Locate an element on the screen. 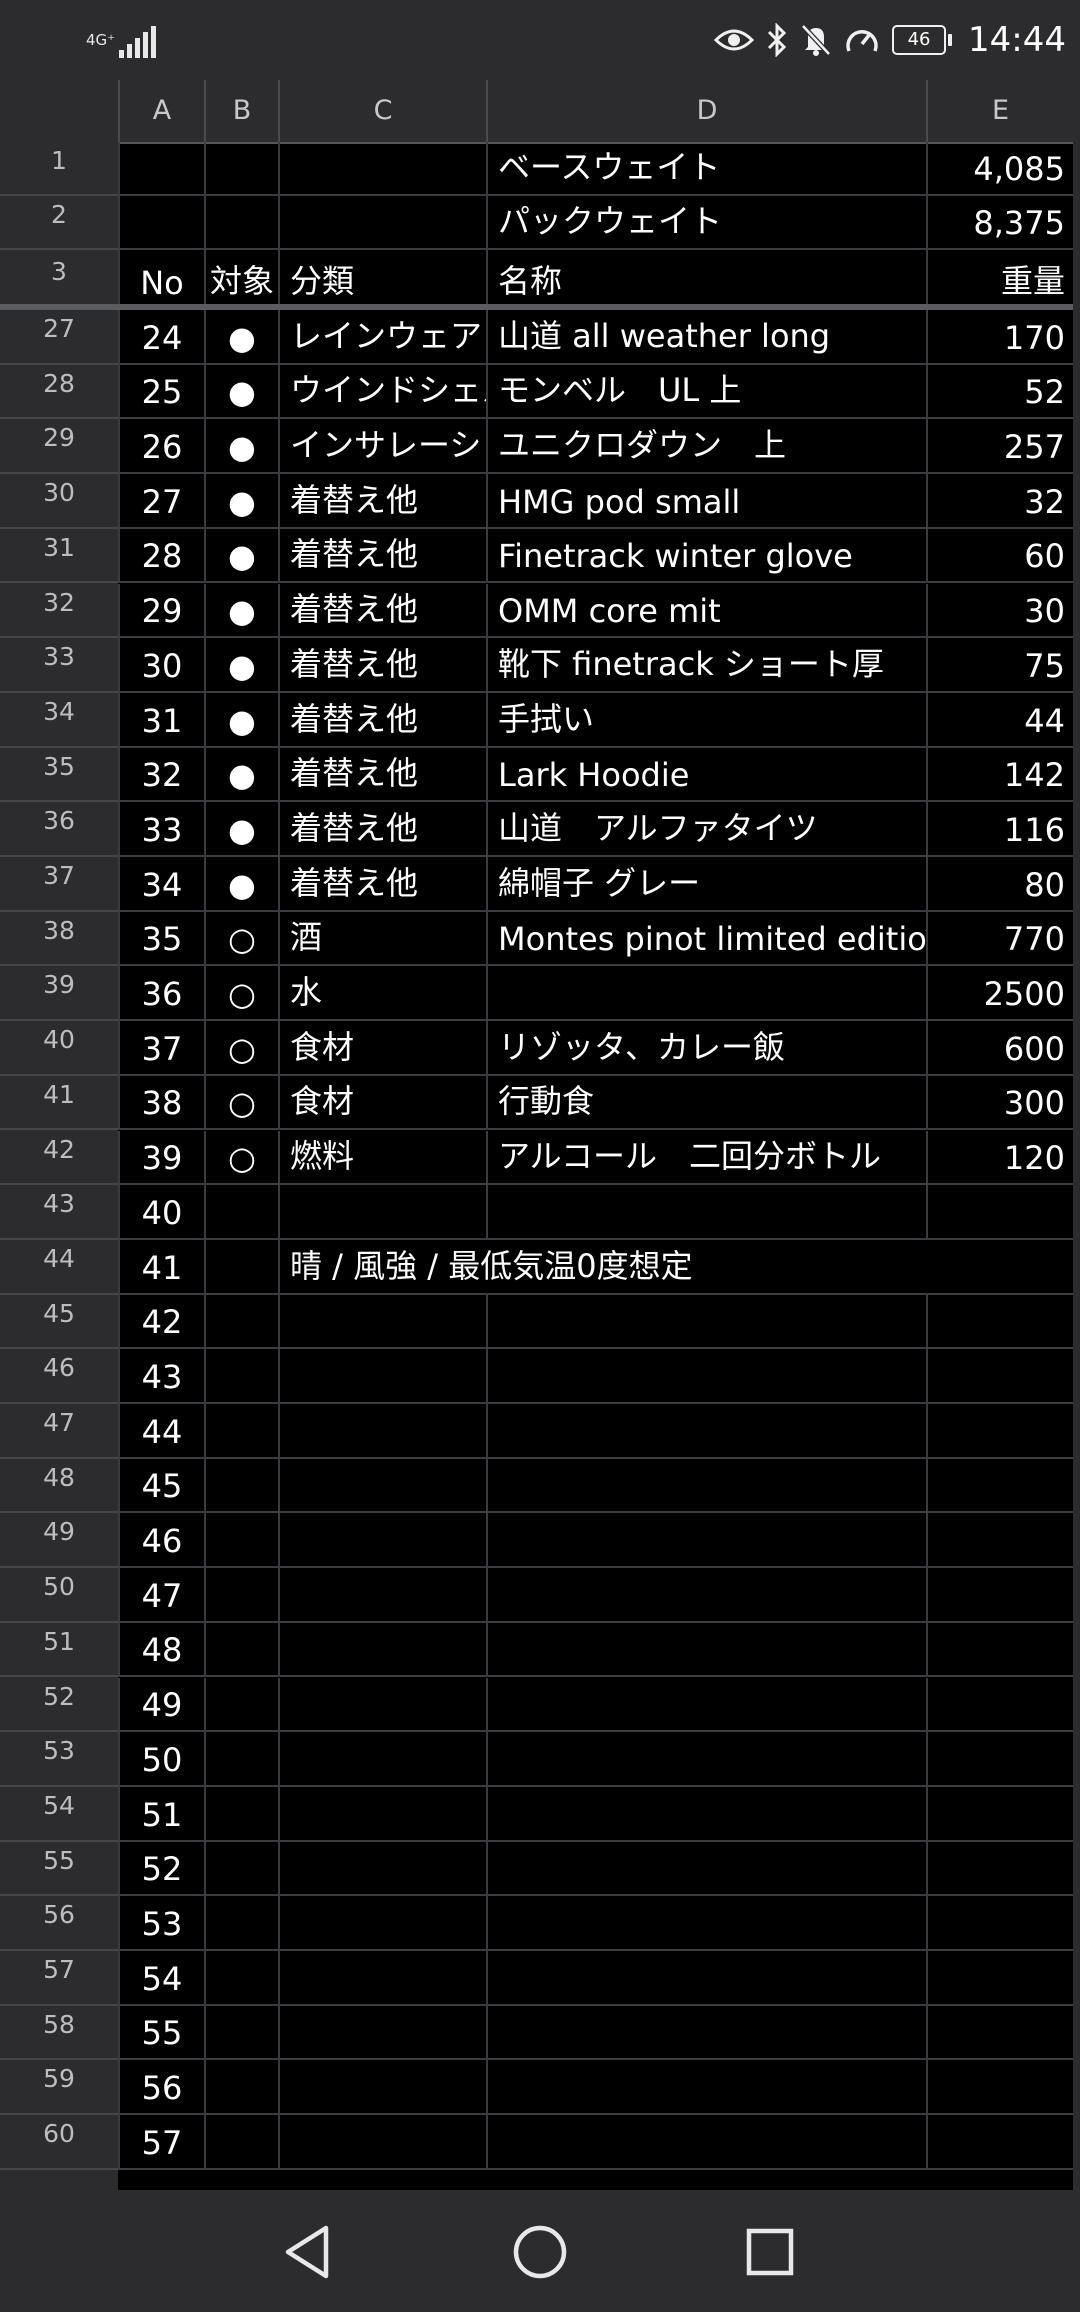 This screenshot has height=2312, width=1080. cell-d: OMM core mit is located at coordinates (706, 610).